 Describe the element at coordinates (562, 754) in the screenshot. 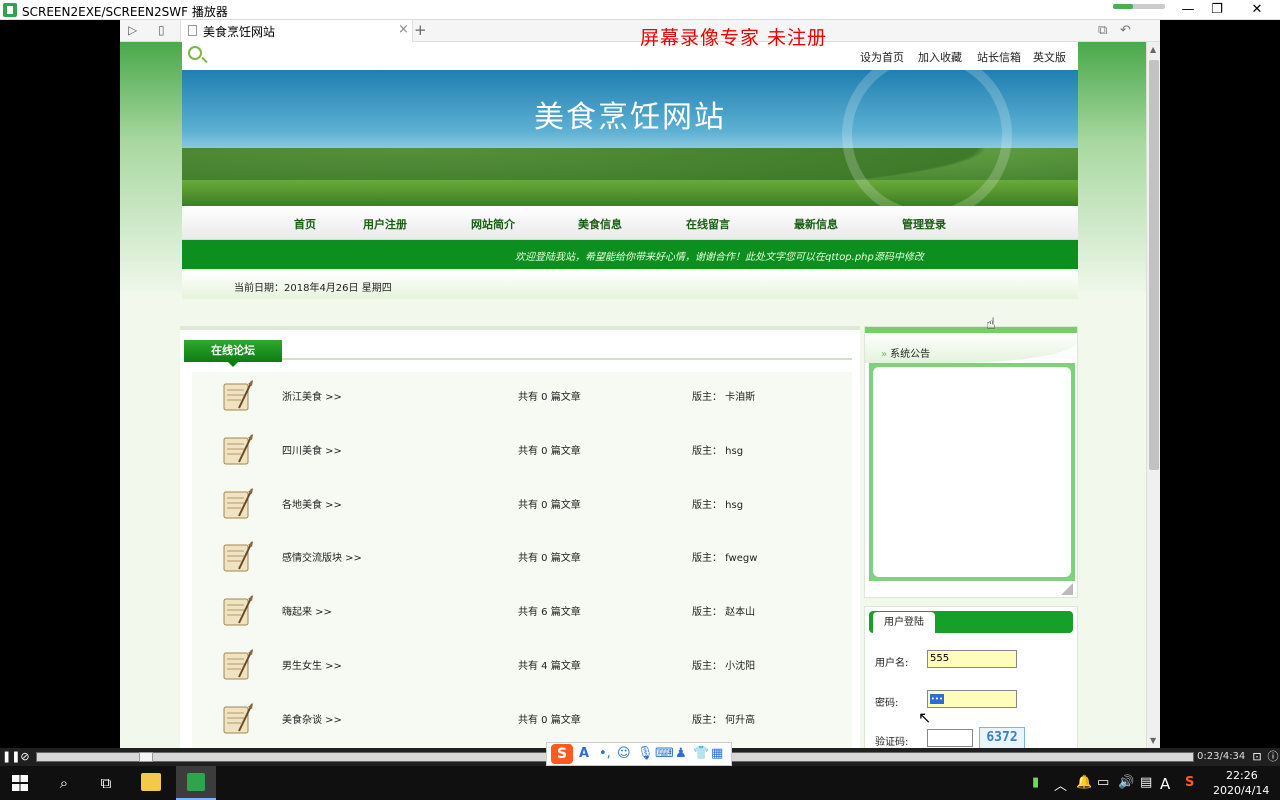

I see `sogou-logo-icon: S` at that location.